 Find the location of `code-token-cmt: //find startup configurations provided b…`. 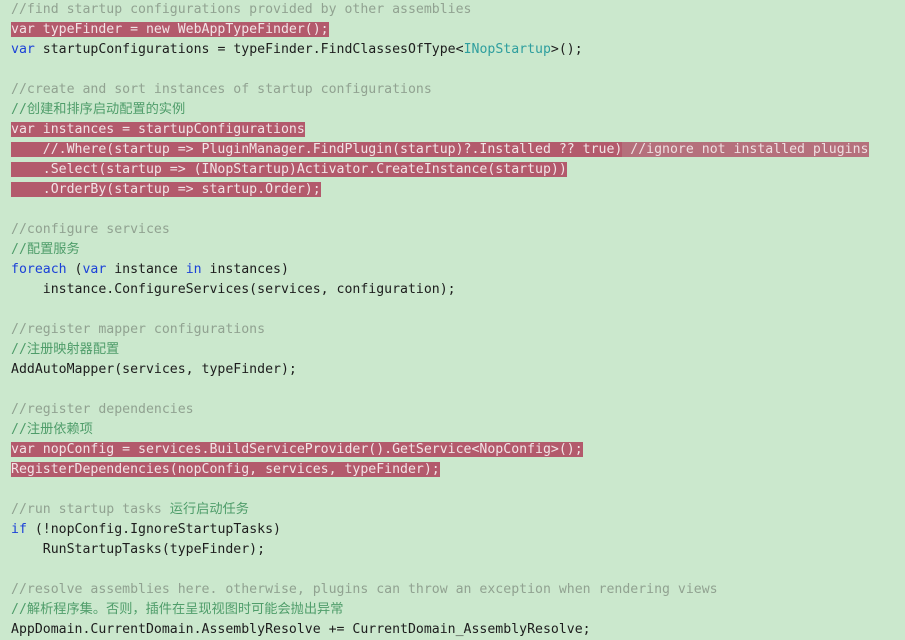

code-token-cmt: //find startup configurations provided b… is located at coordinates (241, 9).